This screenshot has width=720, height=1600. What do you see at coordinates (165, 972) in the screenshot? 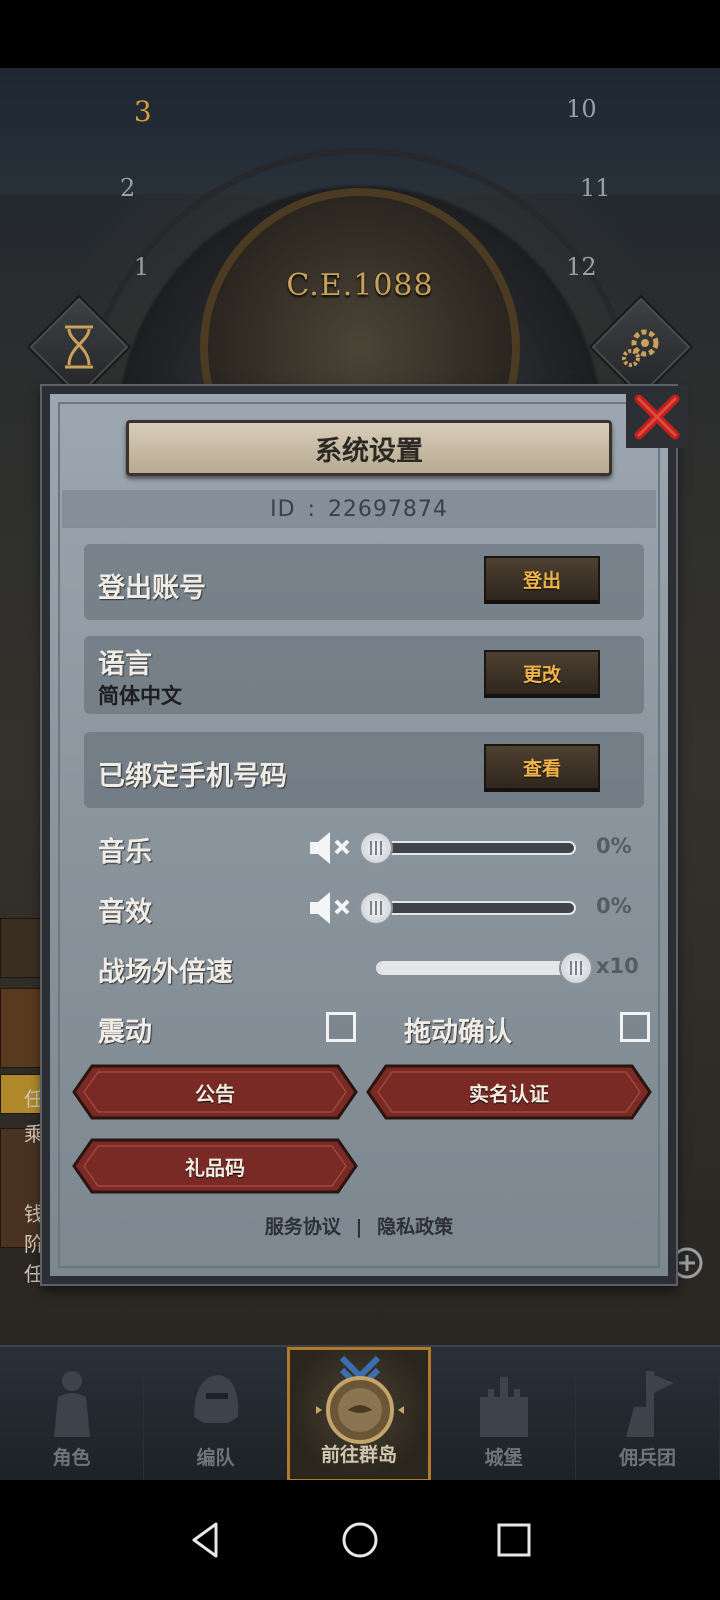
I see `speed-label: 战场外倍速` at bounding box center [165, 972].